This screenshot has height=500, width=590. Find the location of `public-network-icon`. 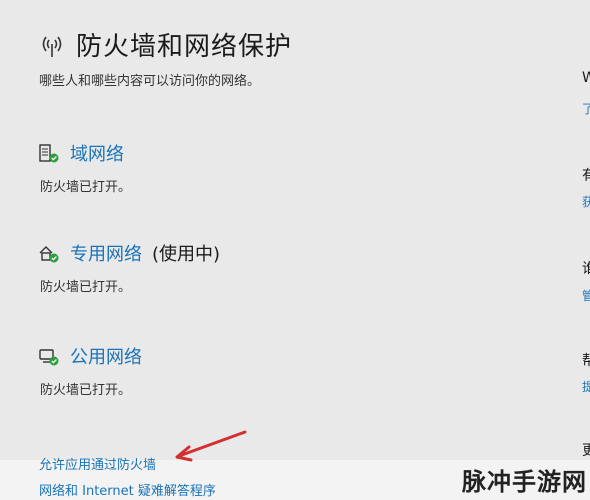

public-network-icon is located at coordinates (49, 357).